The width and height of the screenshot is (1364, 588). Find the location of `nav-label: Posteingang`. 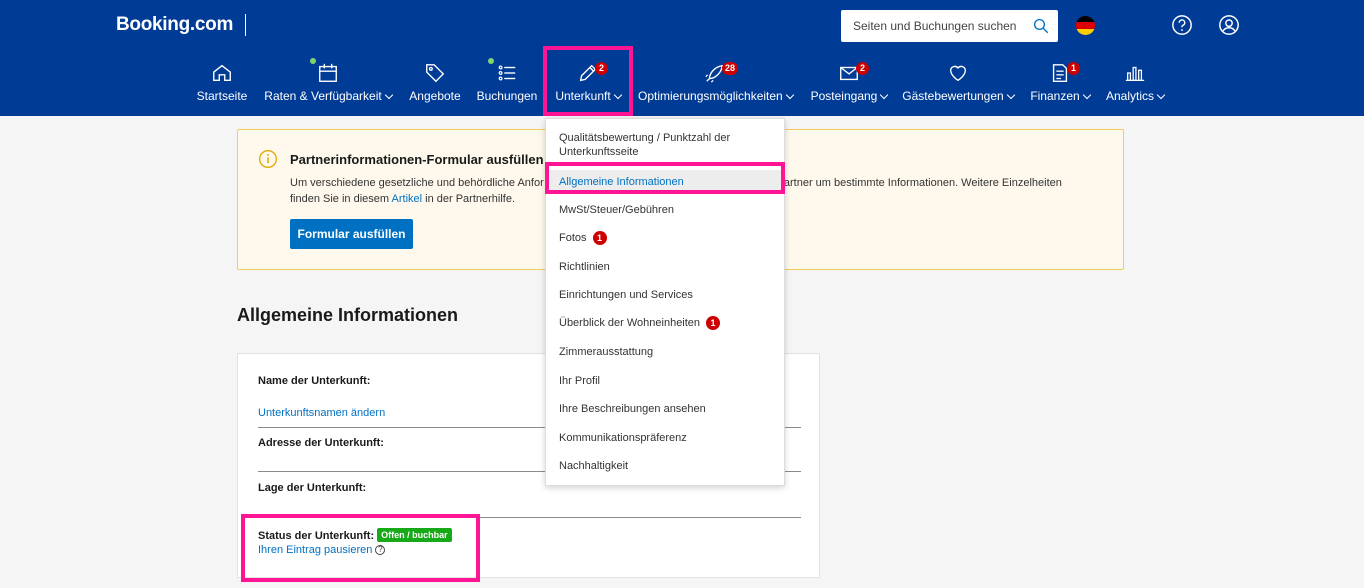

nav-label: Posteingang is located at coordinates (844, 96).